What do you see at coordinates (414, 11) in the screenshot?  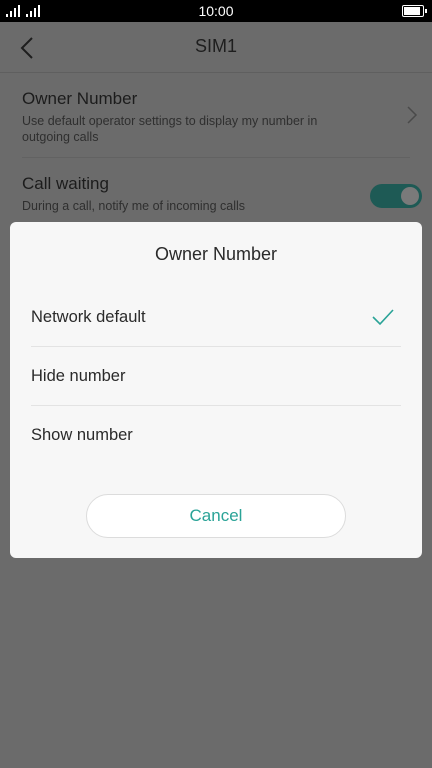 I see `battery-icon` at bounding box center [414, 11].